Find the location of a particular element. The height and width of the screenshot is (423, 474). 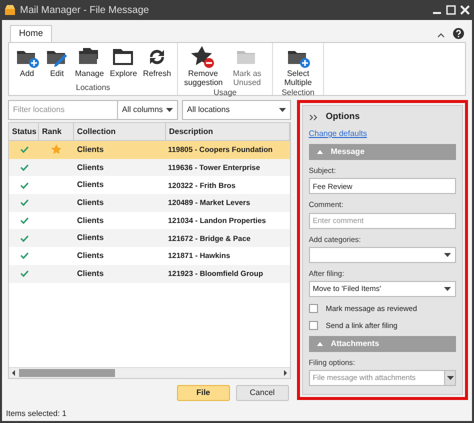

ribbon-button: Select Multiple is located at coordinates (298, 66).